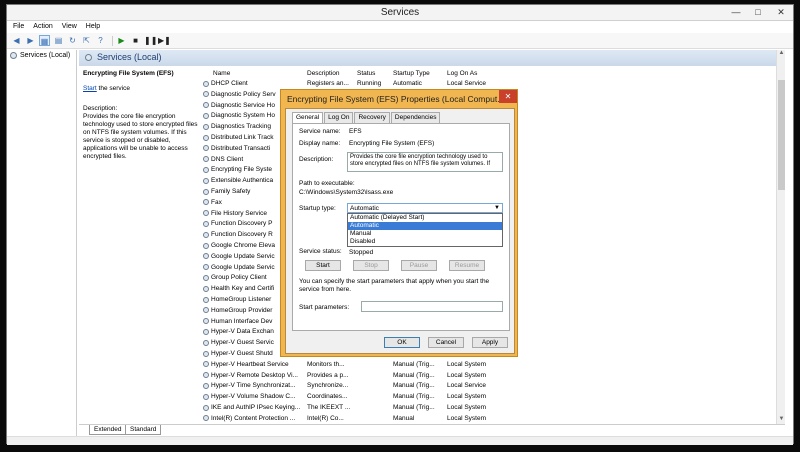 This screenshot has height=452, width=800. I want to click on view-tabs: Extended Standard, so click(432, 429).